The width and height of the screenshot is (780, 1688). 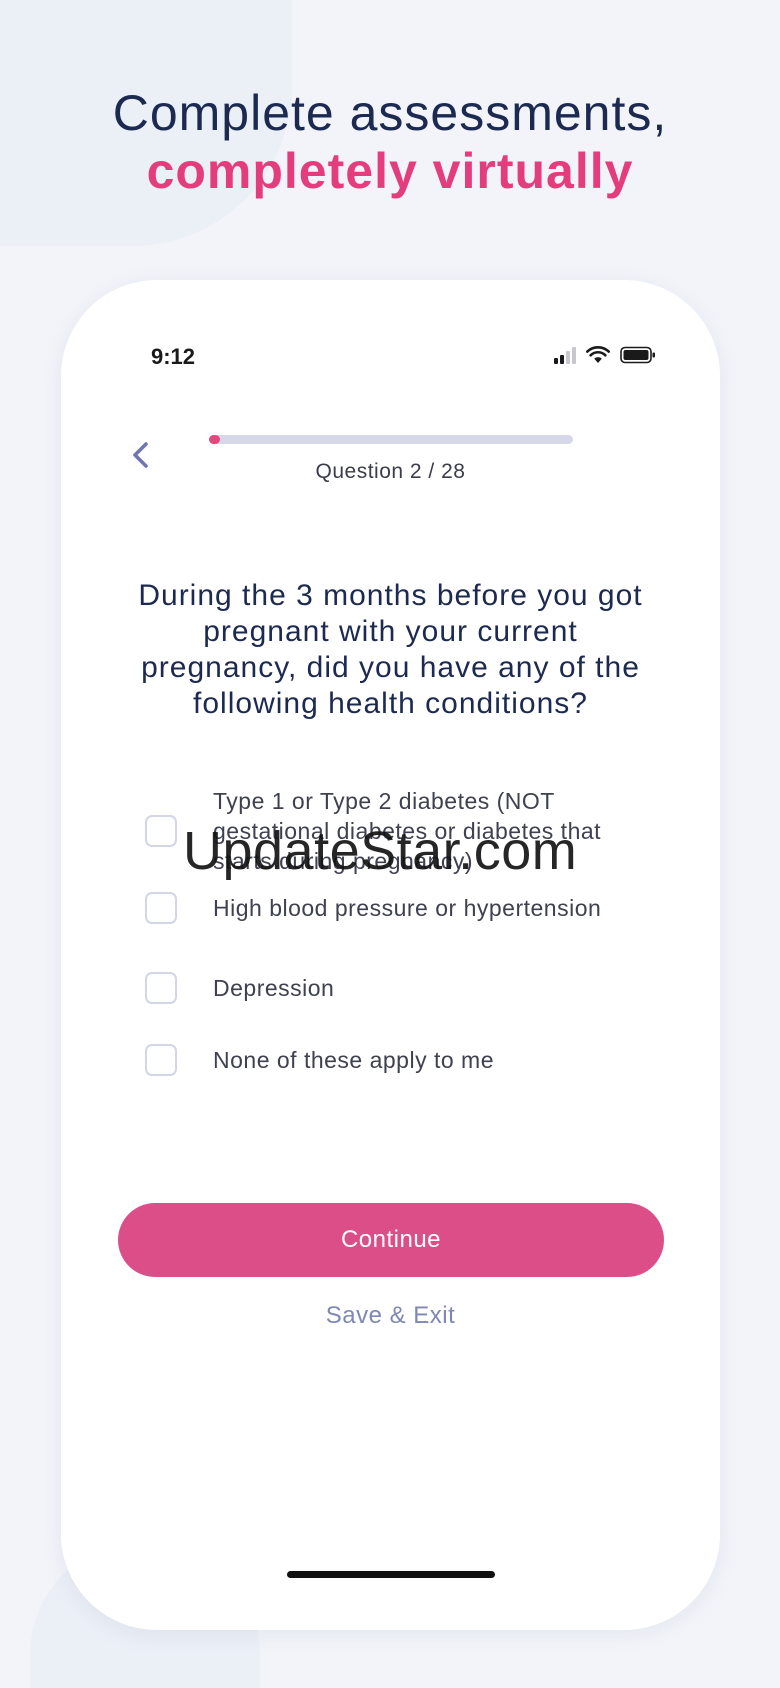 I want to click on cellular-signal-icon, so click(x=565, y=355).